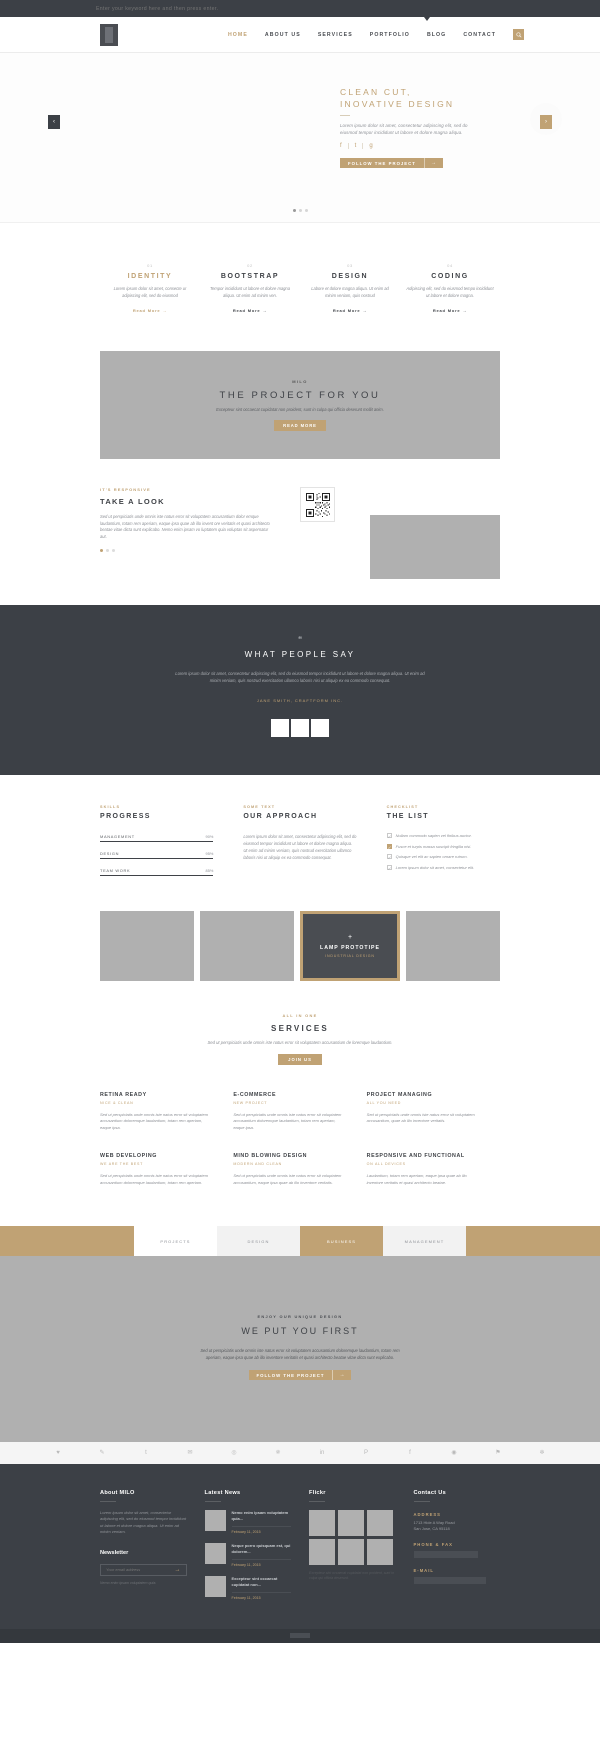  Describe the element at coordinates (402, 807) in the screenshot. I see `checklist-kicker: CHECKLIST` at that location.